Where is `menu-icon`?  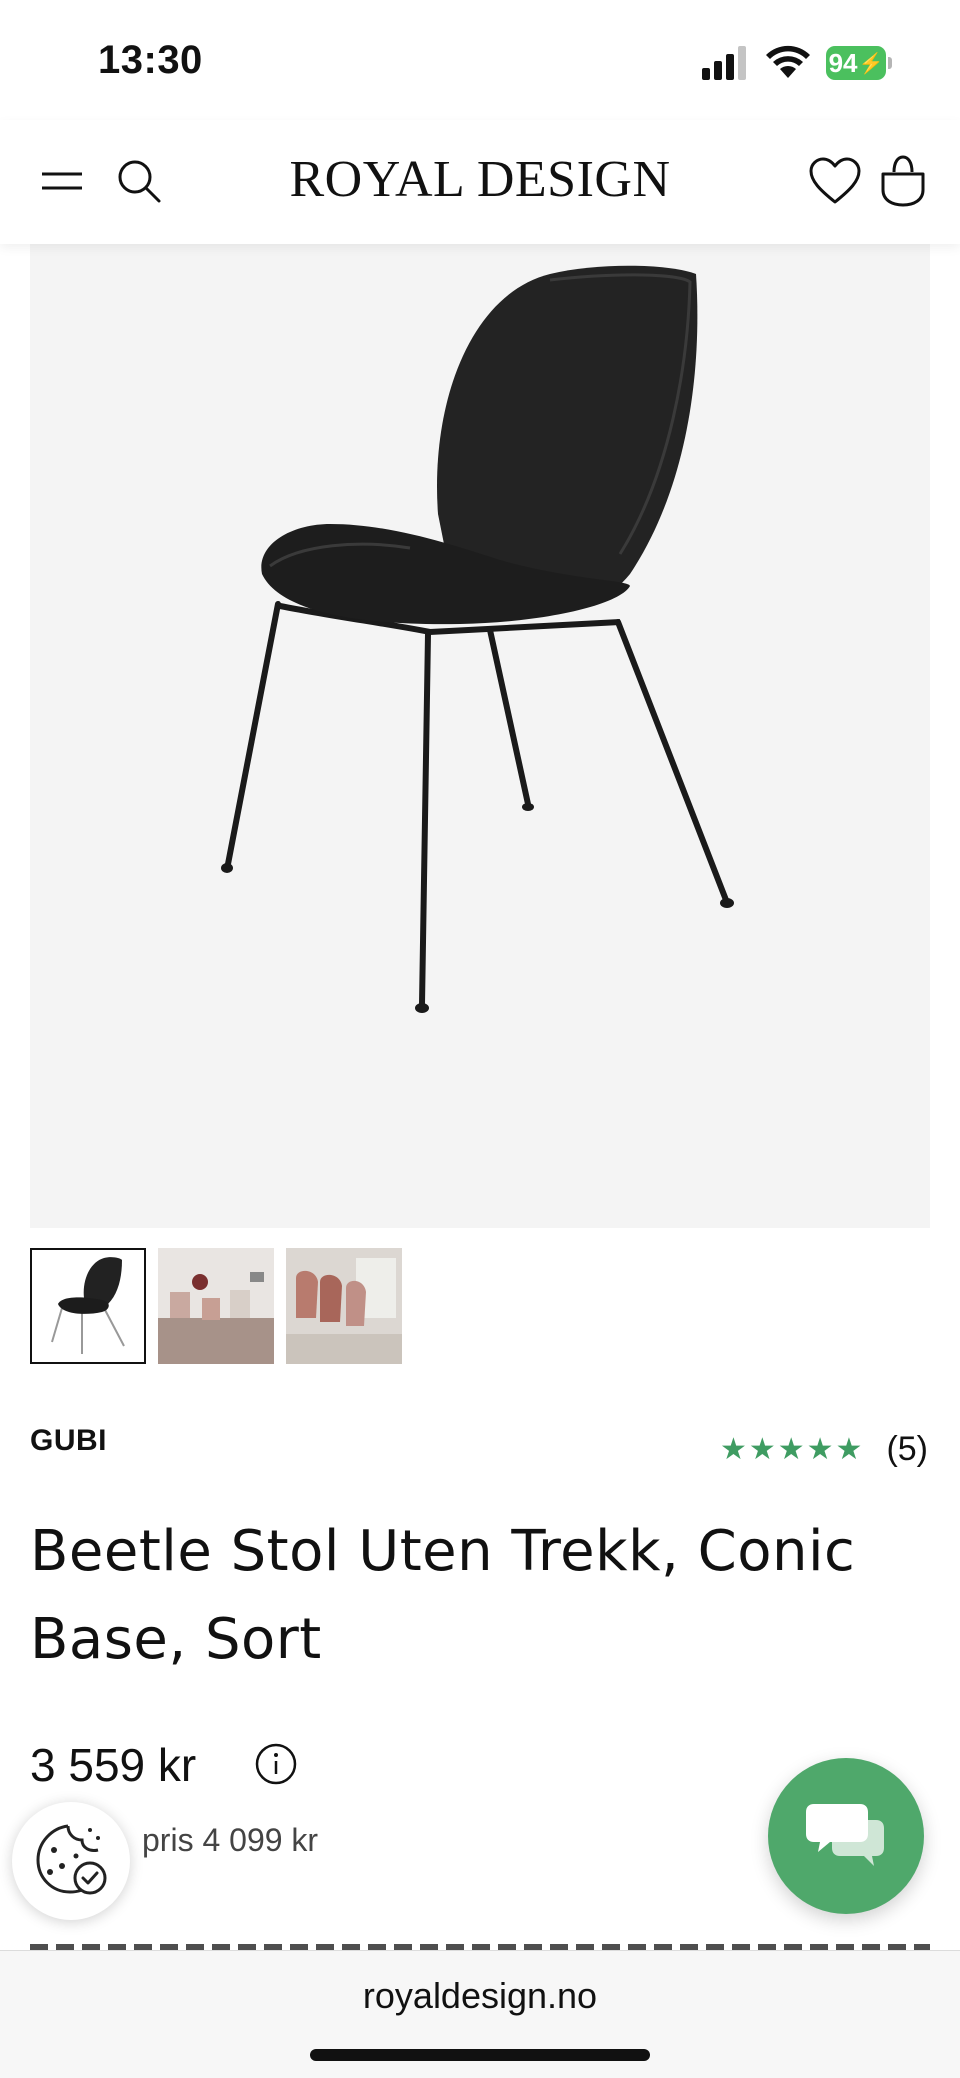 menu-icon is located at coordinates (62, 180).